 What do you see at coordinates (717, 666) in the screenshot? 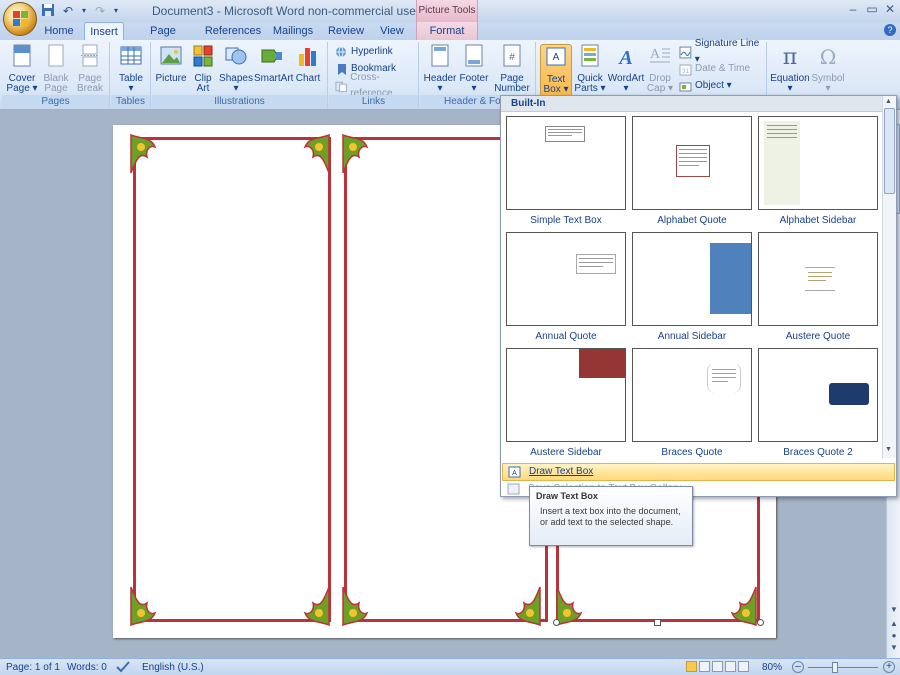
I see `web-layout-icon` at bounding box center [717, 666].